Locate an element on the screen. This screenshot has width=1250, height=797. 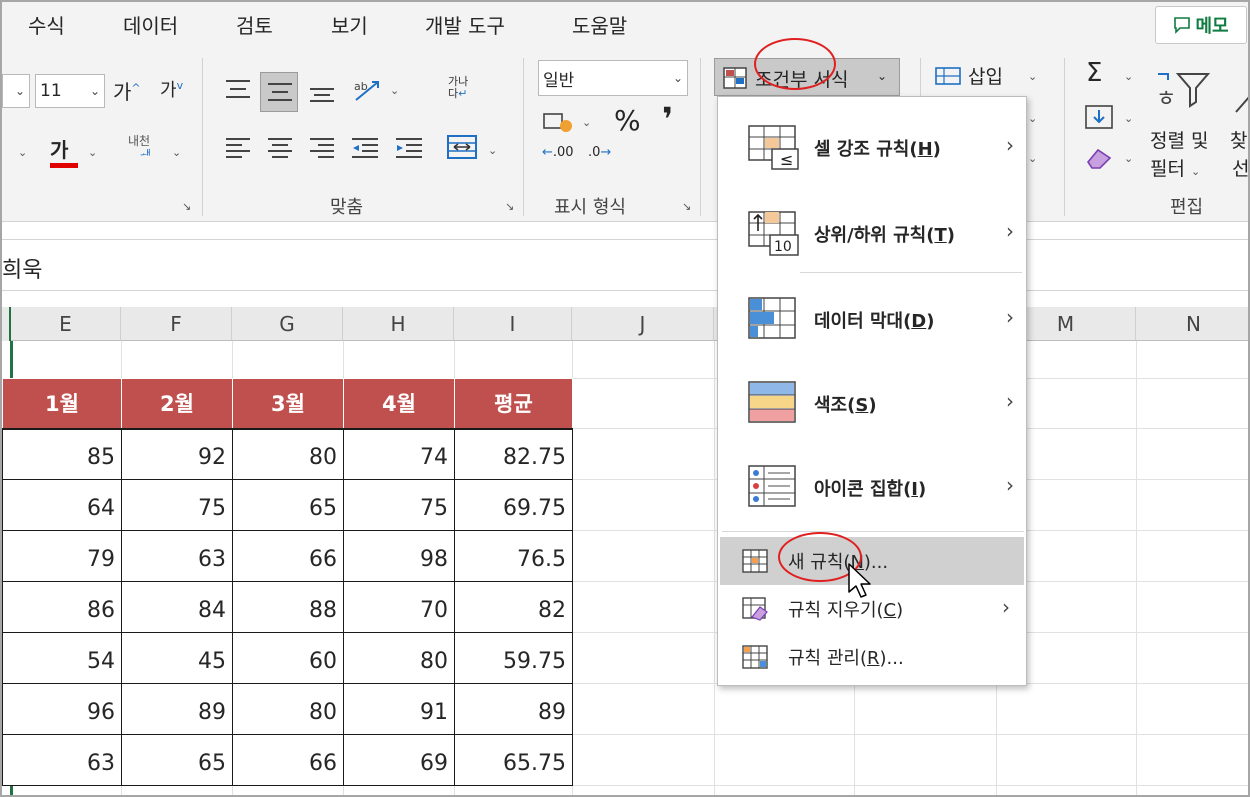
table-header-cell: 4월 is located at coordinates (399, 404).